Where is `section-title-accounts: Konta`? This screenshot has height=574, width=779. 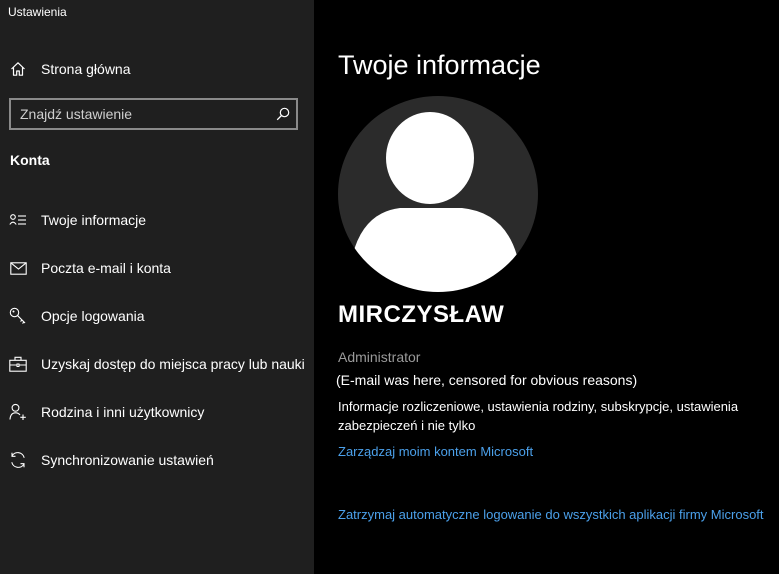
section-title-accounts: Konta is located at coordinates (30, 160).